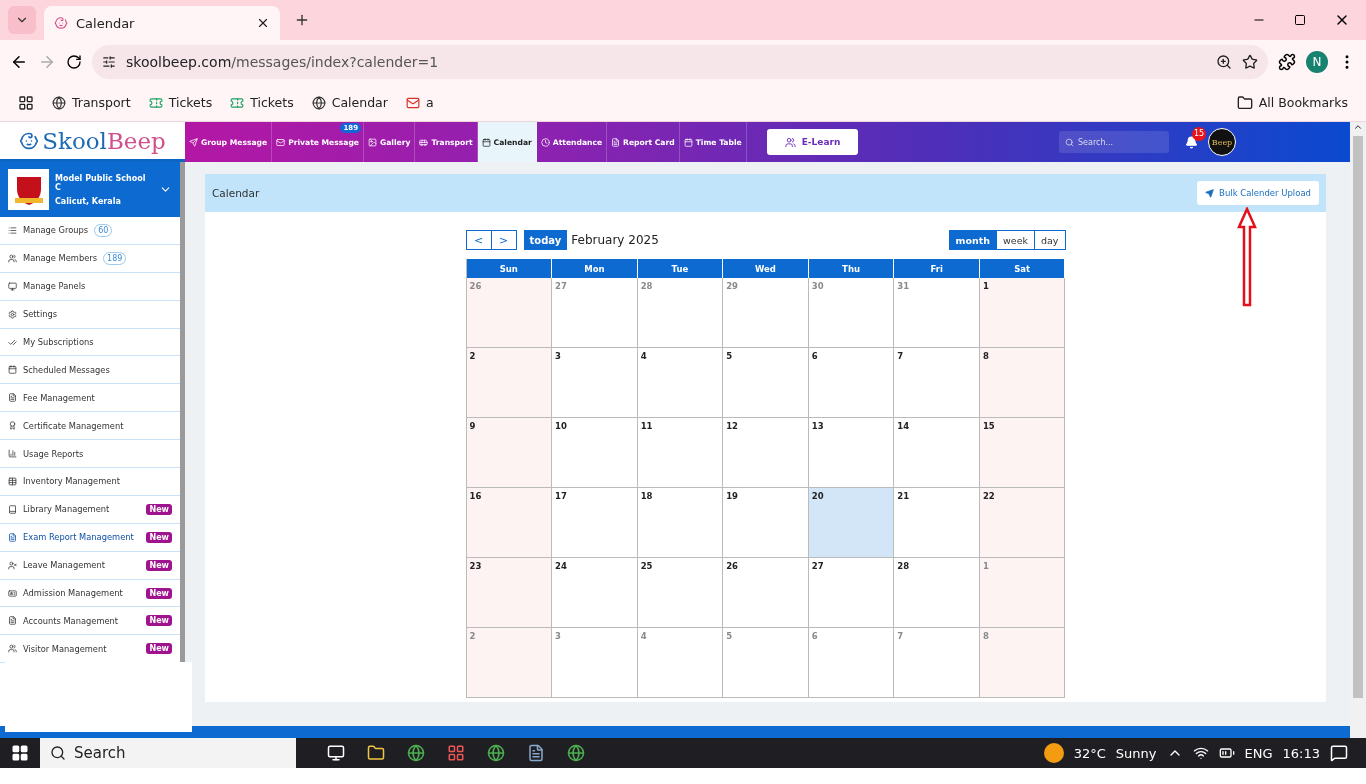 This screenshot has height=784, width=1366. What do you see at coordinates (766, 383) in the screenshot?
I see `day-cell: 5` at bounding box center [766, 383].